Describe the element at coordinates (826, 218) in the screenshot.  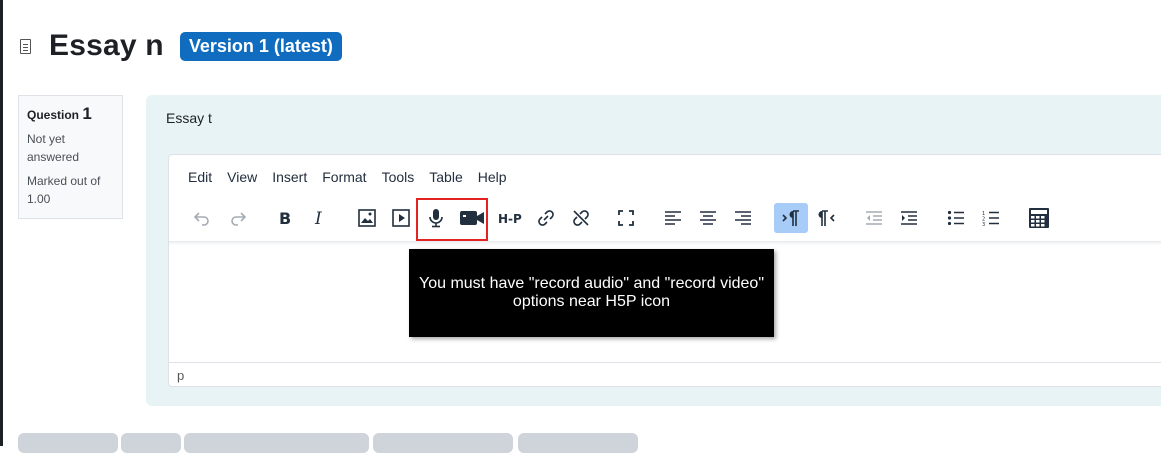
I see `rtl-icon` at that location.